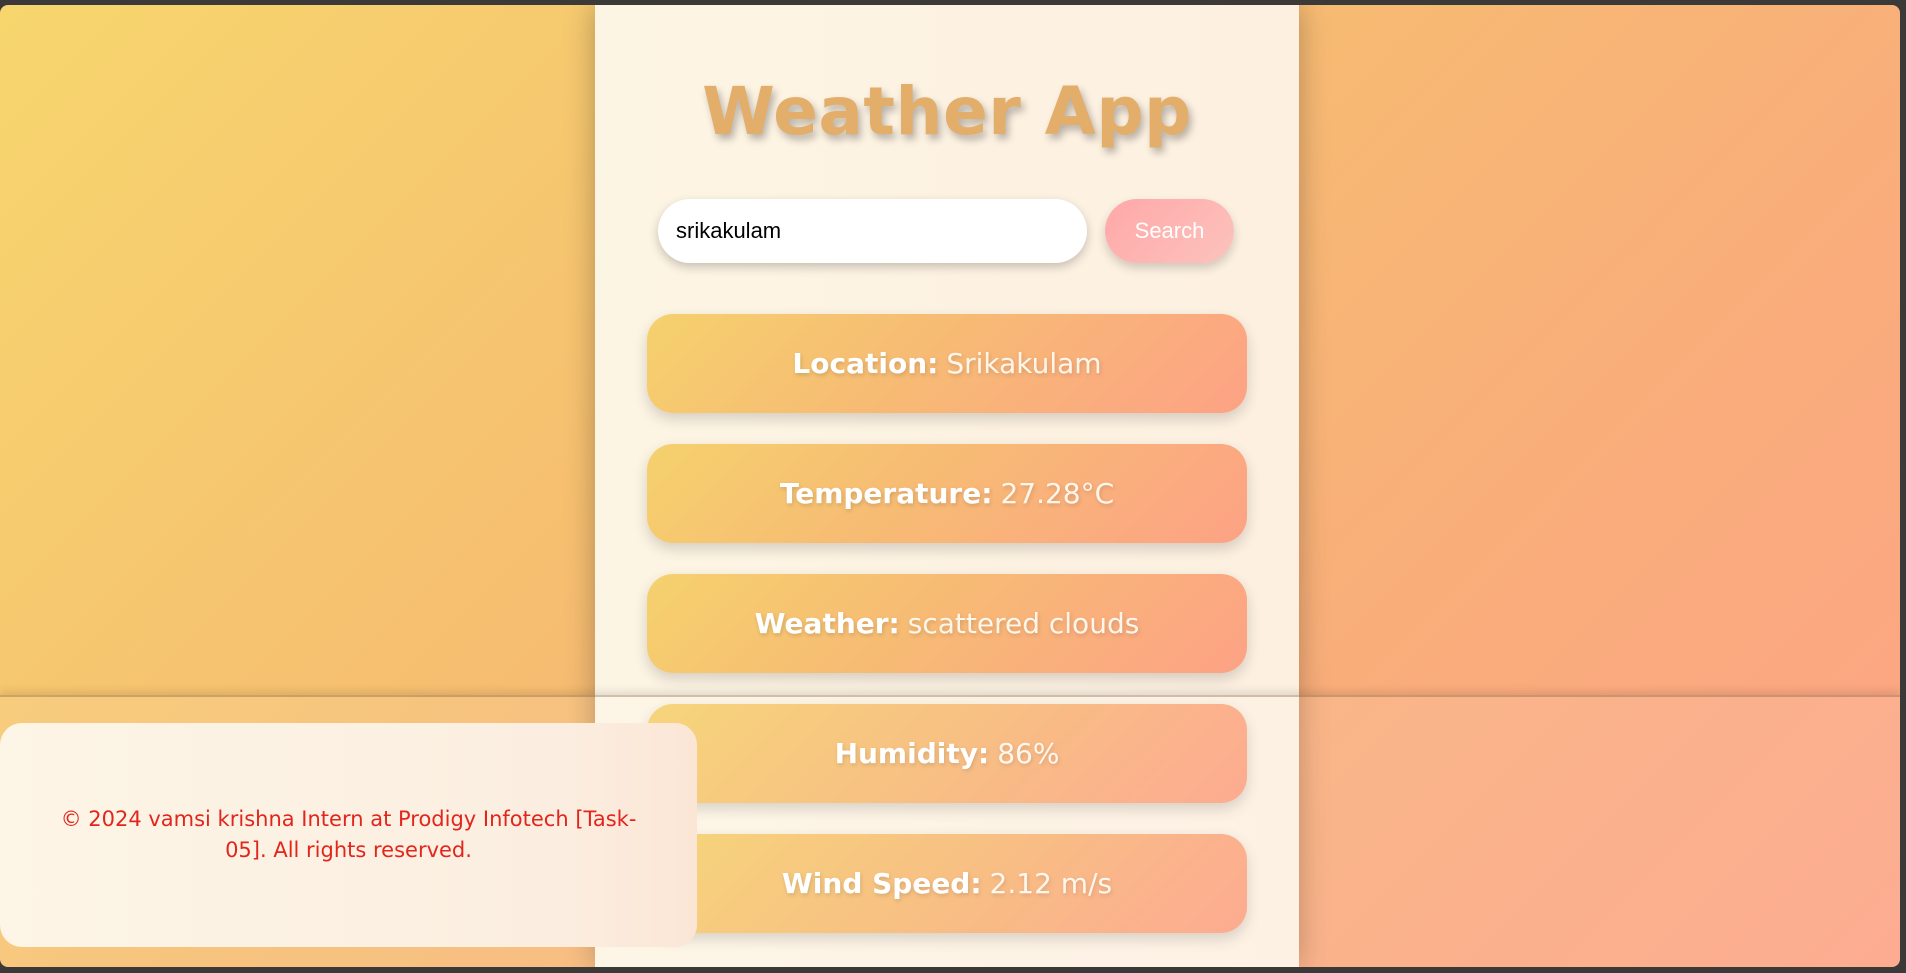 The image size is (1906, 973). Describe the element at coordinates (947, 111) in the screenshot. I see `page-title: Weather App` at that location.